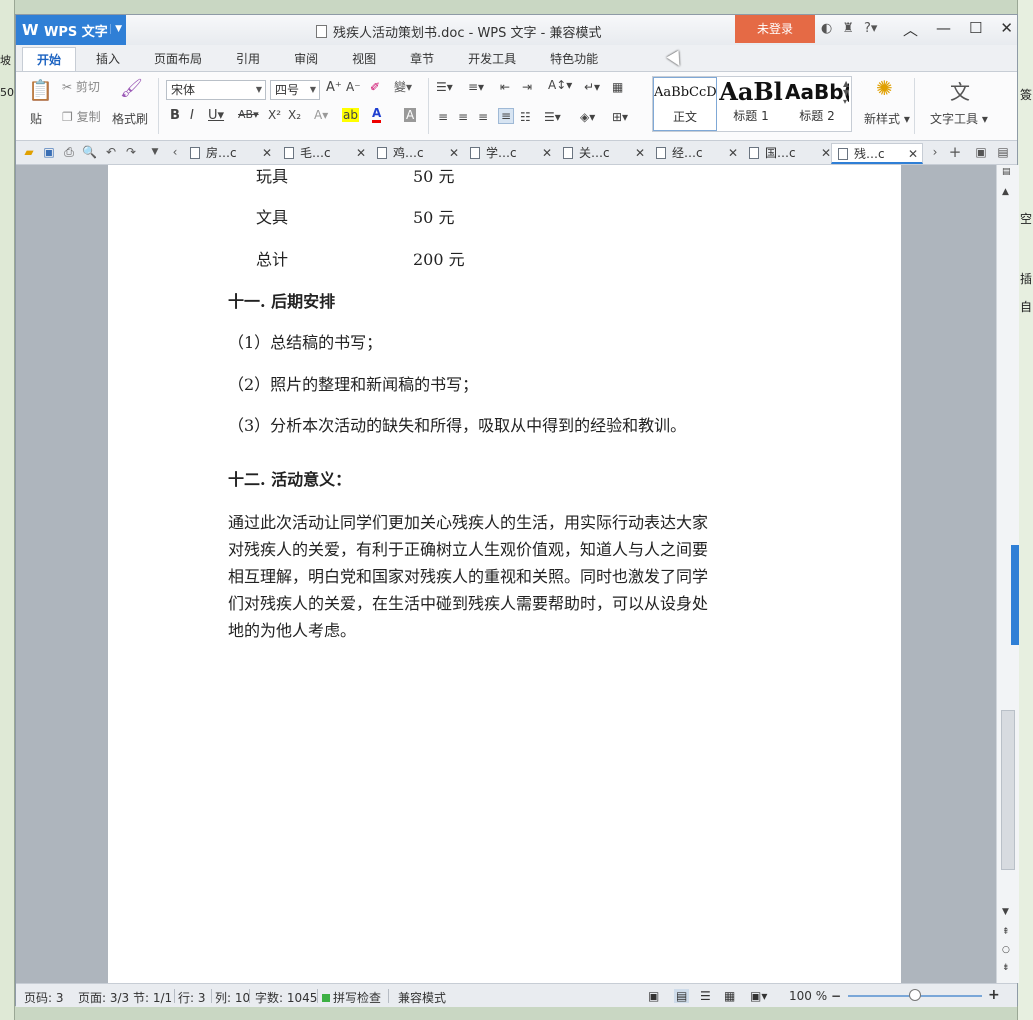 The width and height of the screenshot is (1033, 1020). I want to click on zoom-in-icon: +, so click(994, 995).